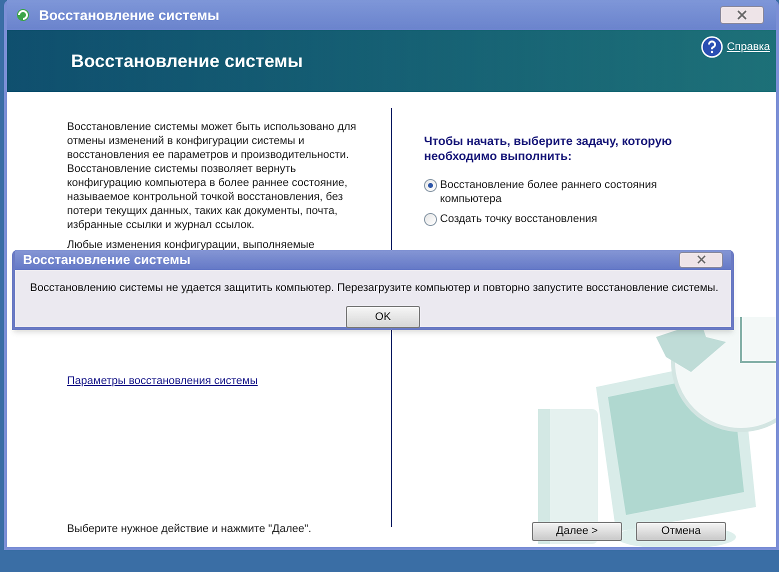 The width and height of the screenshot is (779, 572). What do you see at coordinates (189, 529) in the screenshot?
I see `hint-text: Выберите нужное действие и нажмите "Далее".` at bounding box center [189, 529].